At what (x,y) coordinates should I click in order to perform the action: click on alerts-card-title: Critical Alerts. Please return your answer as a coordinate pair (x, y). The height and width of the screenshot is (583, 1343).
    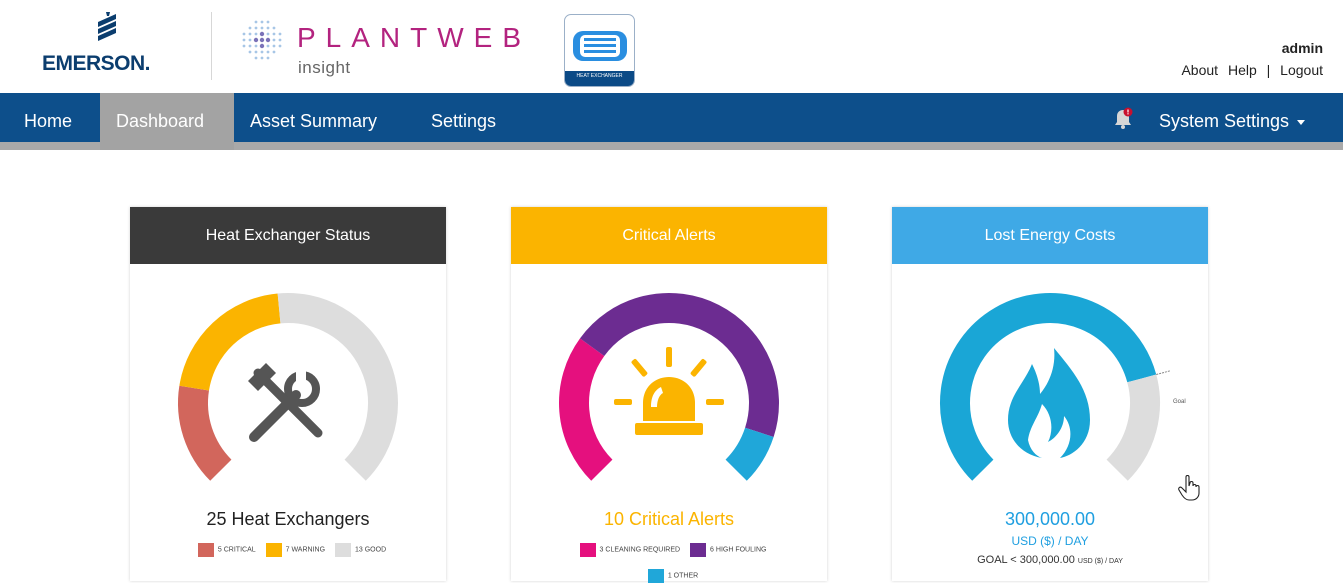
    Looking at the image, I should click on (669, 235).